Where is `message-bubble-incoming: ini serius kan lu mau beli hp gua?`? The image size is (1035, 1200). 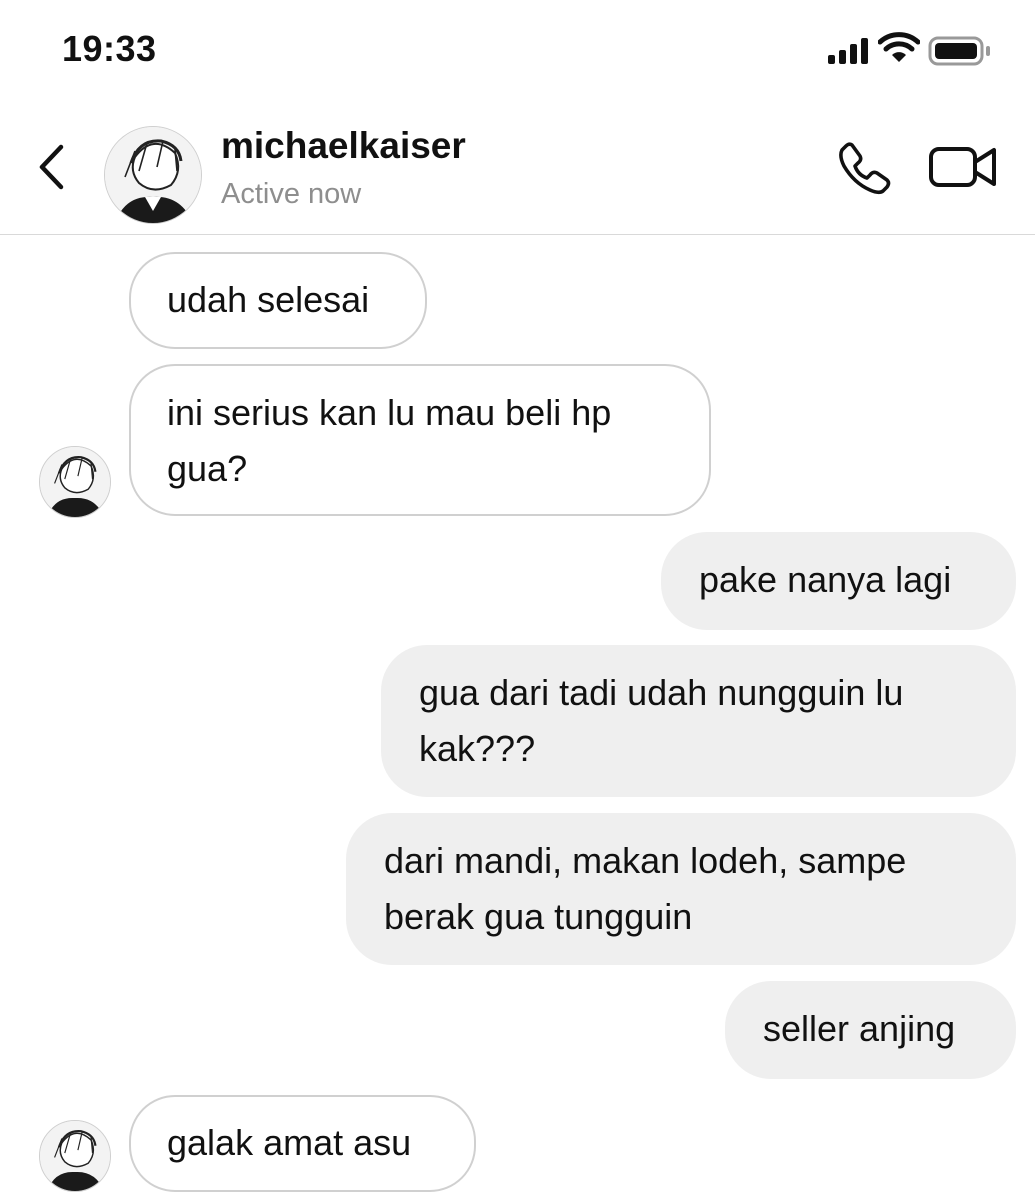 message-bubble-incoming: ini serius kan lu mau beli hp gua? is located at coordinates (420, 440).